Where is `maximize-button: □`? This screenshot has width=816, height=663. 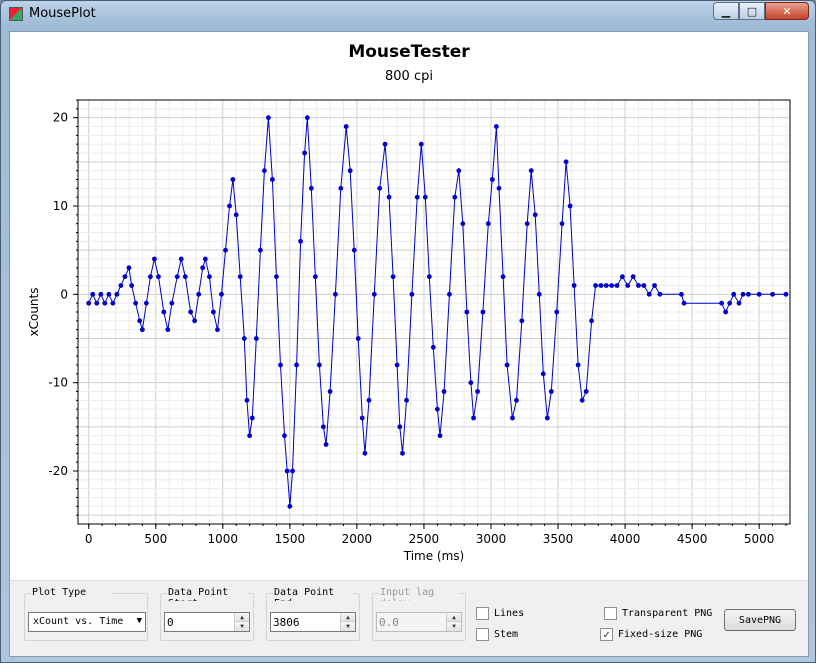 maximize-button: □ is located at coordinates (752, 11).